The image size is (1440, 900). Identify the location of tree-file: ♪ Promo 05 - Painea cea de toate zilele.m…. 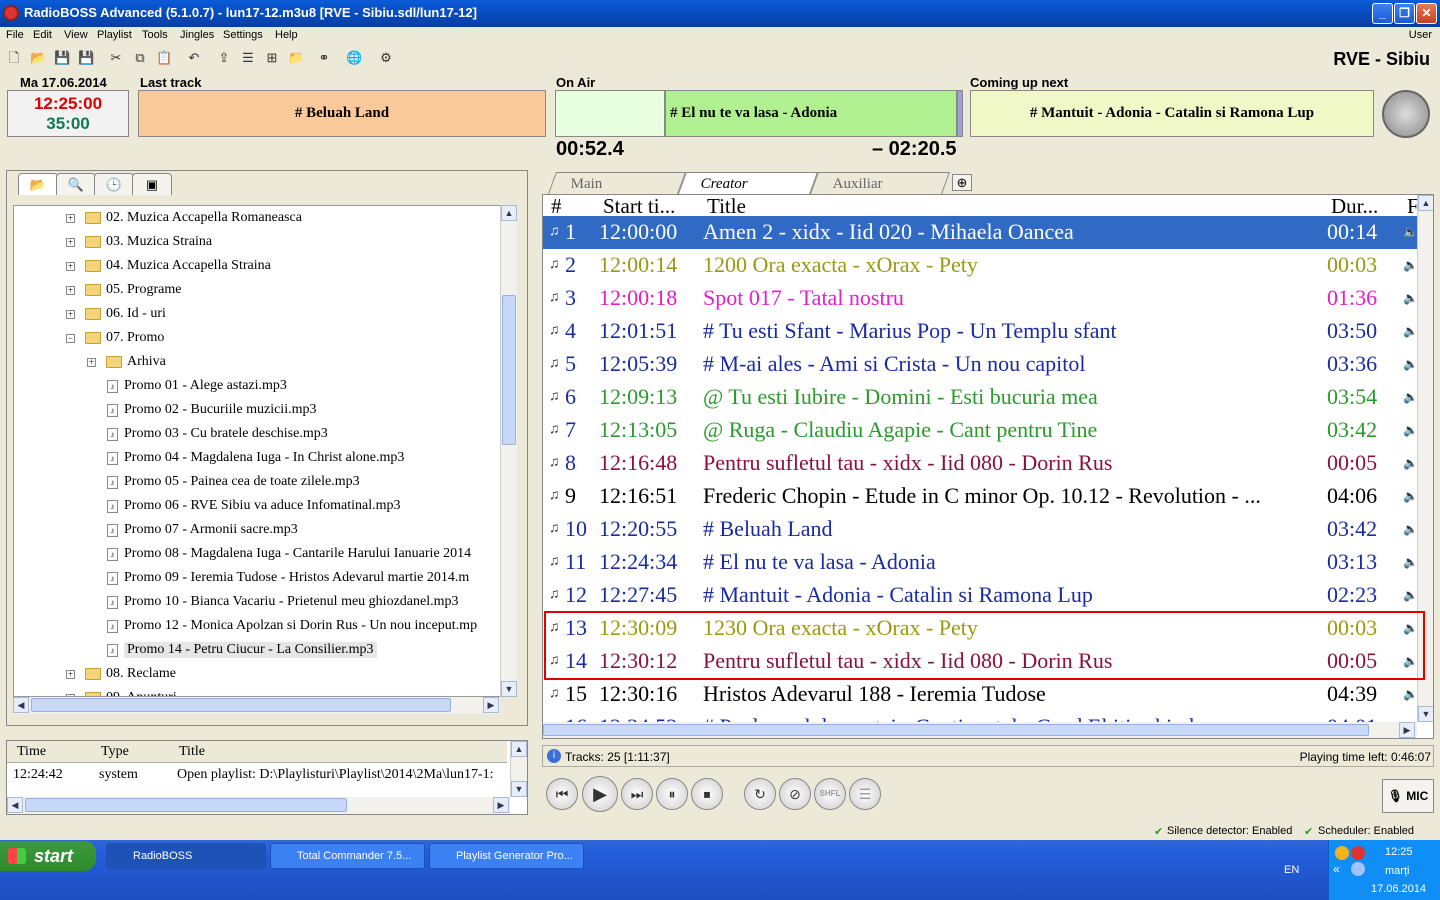
(233, 482).